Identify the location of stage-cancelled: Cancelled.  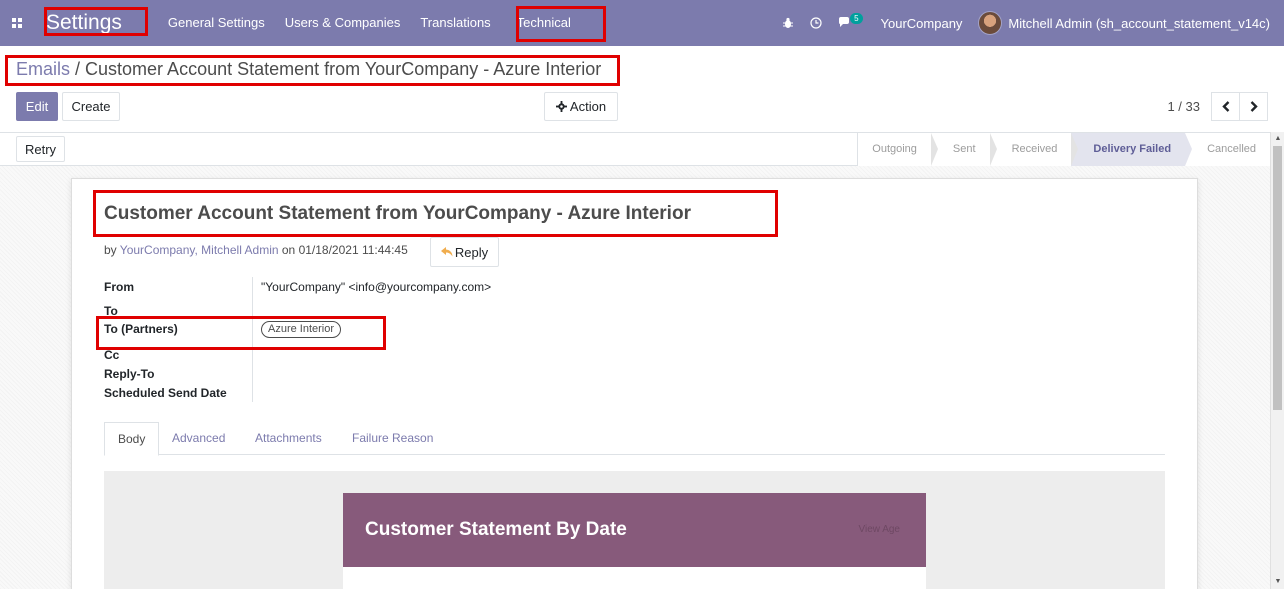
(1227, 149).